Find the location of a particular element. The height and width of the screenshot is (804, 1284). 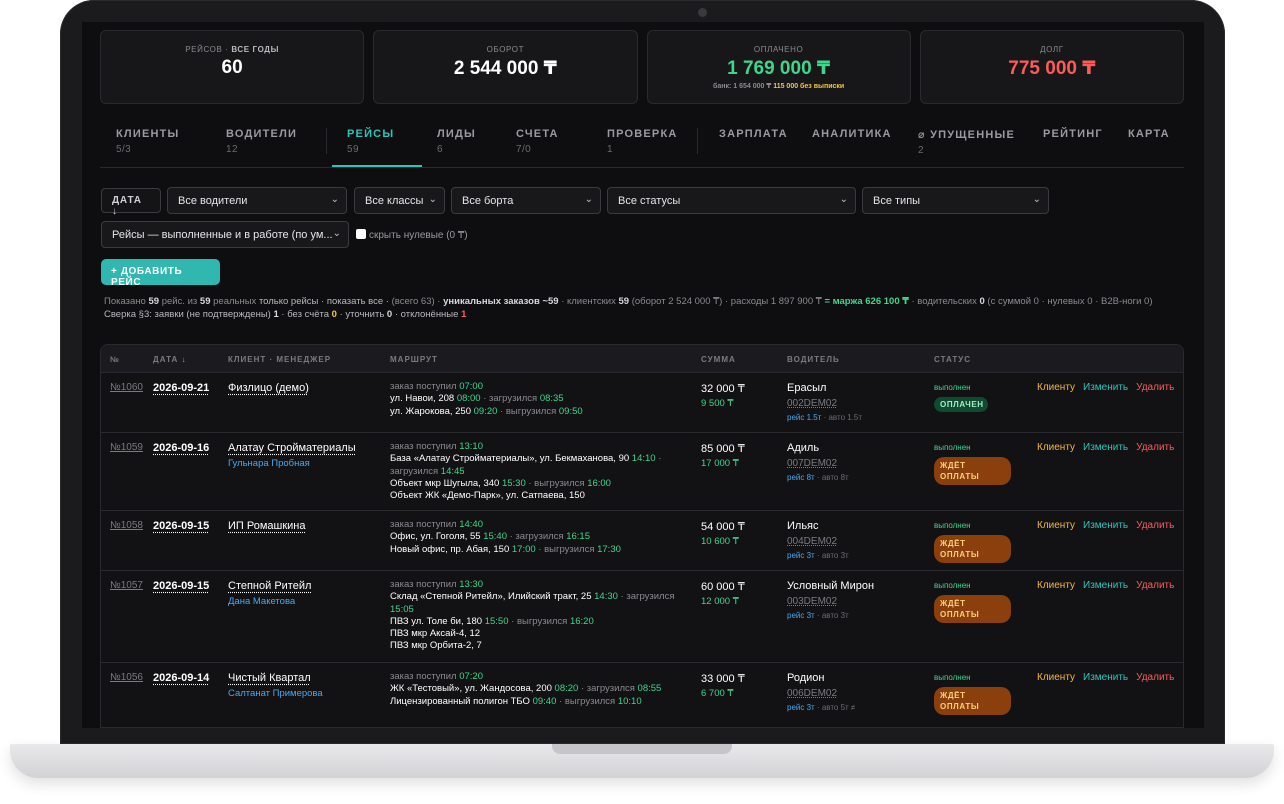

trip-number-link: №1057 is located at coordinates (126, 585).